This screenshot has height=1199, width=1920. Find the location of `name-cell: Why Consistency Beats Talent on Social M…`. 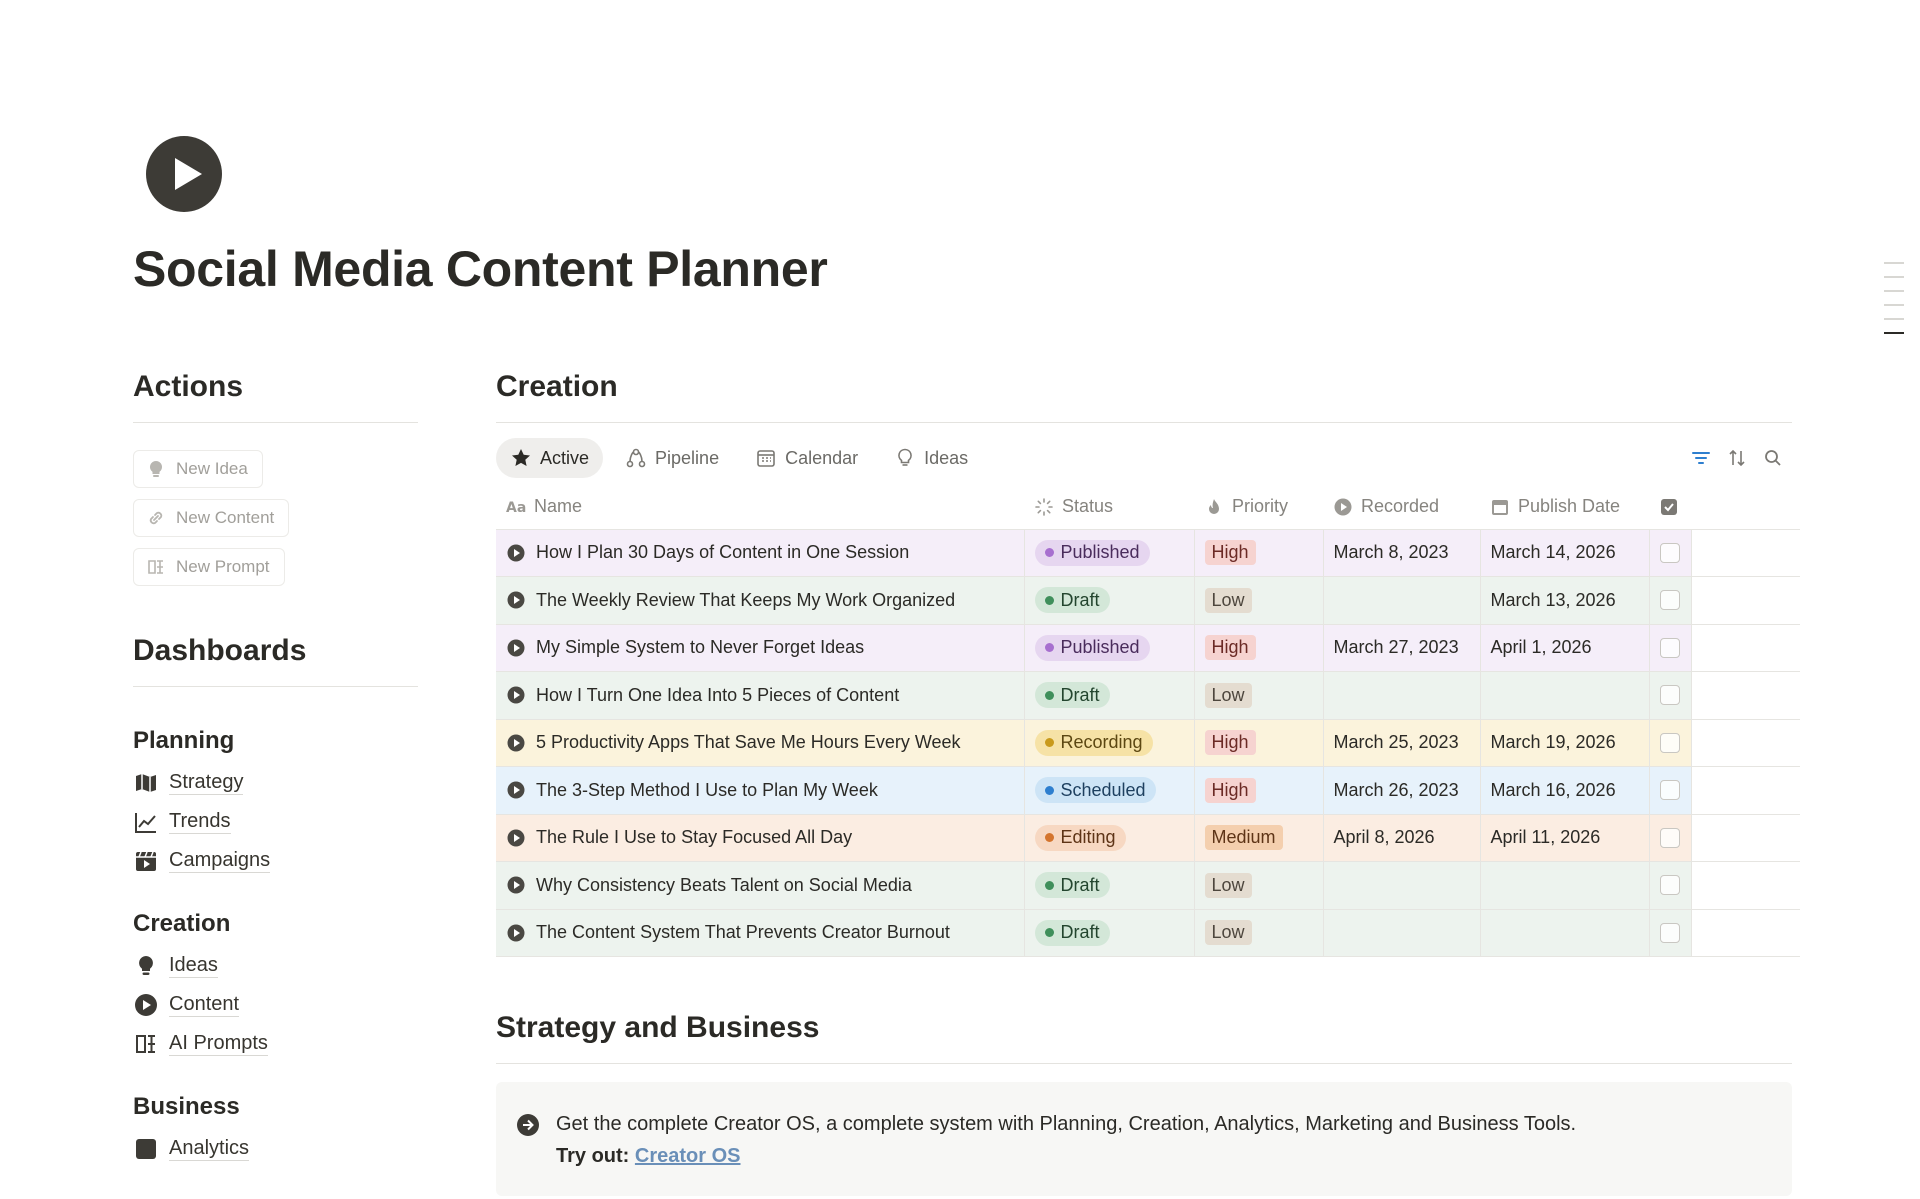

name-cell: Why Consistency Beats Talent on Social M… is located at coordinates (760, 885).